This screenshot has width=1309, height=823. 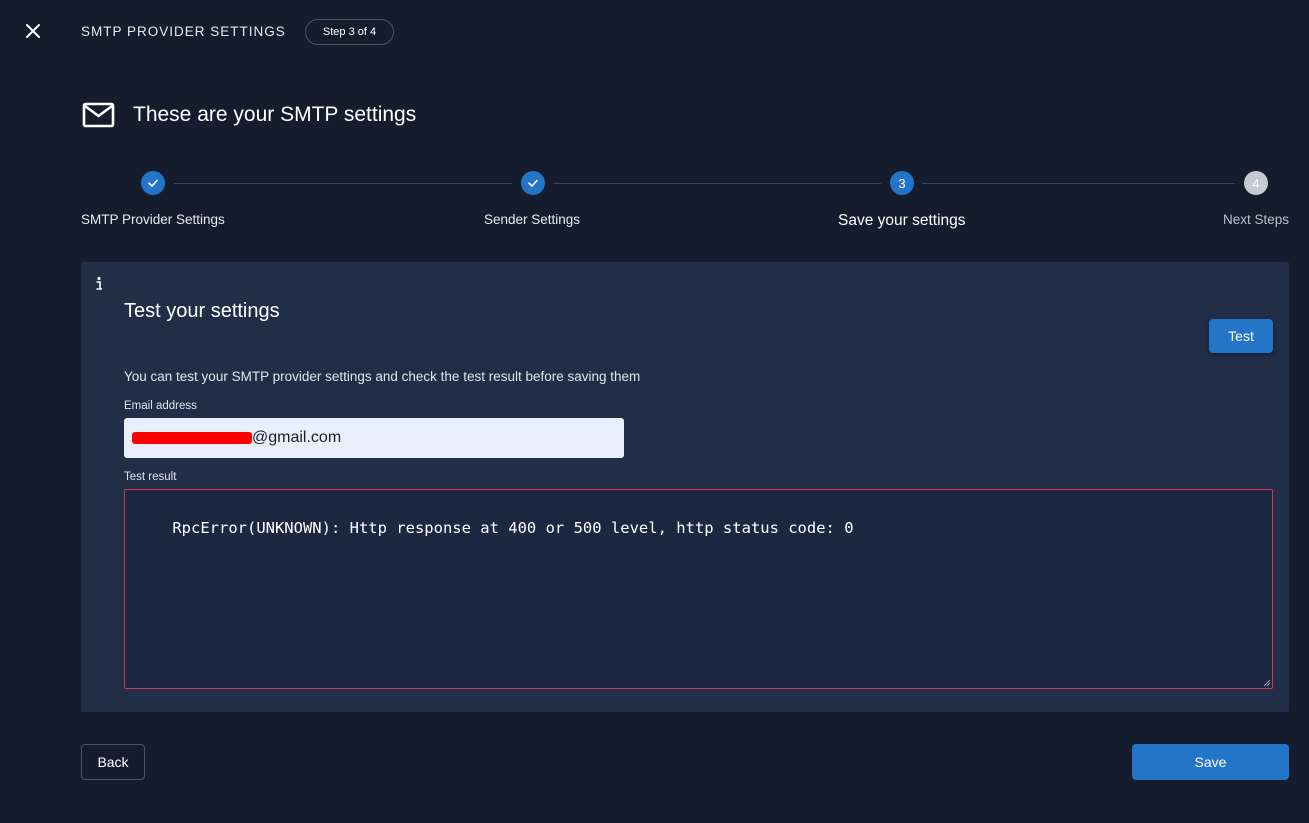 What do you see at coordinates (297, 437) in the screenshot?
I see `email-value: @gmail.com` at bounding box center [297, 437].